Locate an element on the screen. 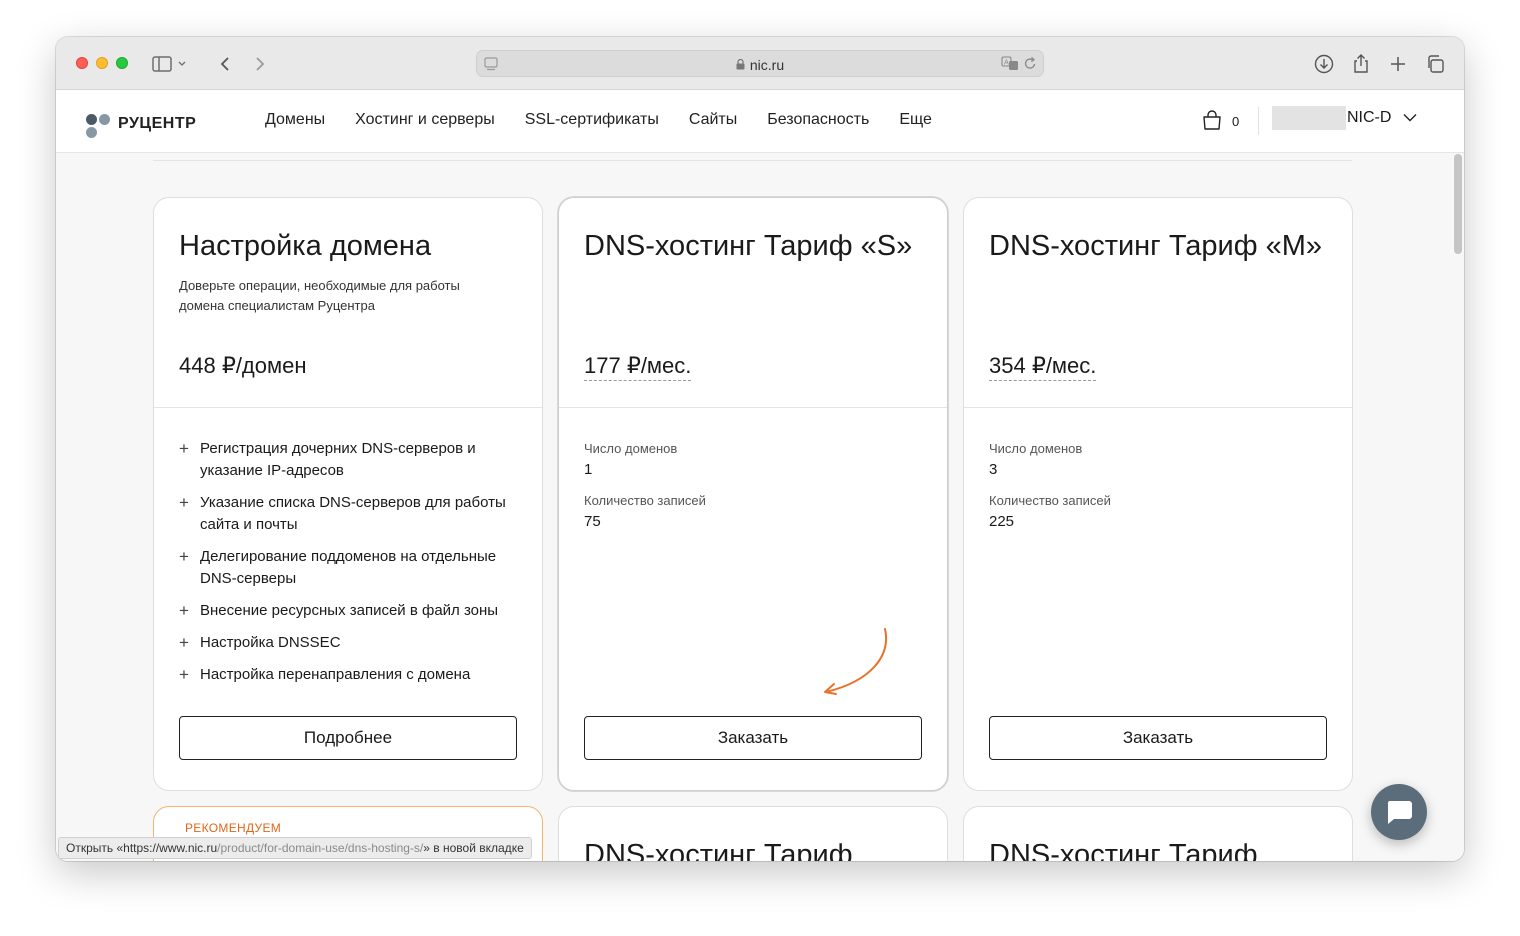 The height and width of the screenshot is (936, 1520). recommended-badge: РЕКОМЕНДУЕМ is located at coordinates (233, 828).